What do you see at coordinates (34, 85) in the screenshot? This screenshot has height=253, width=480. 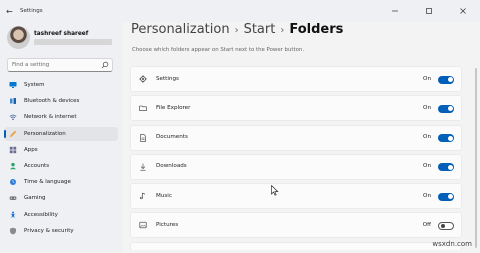 I see `sidebar-item-label: System` at bounding box center [34, 85].